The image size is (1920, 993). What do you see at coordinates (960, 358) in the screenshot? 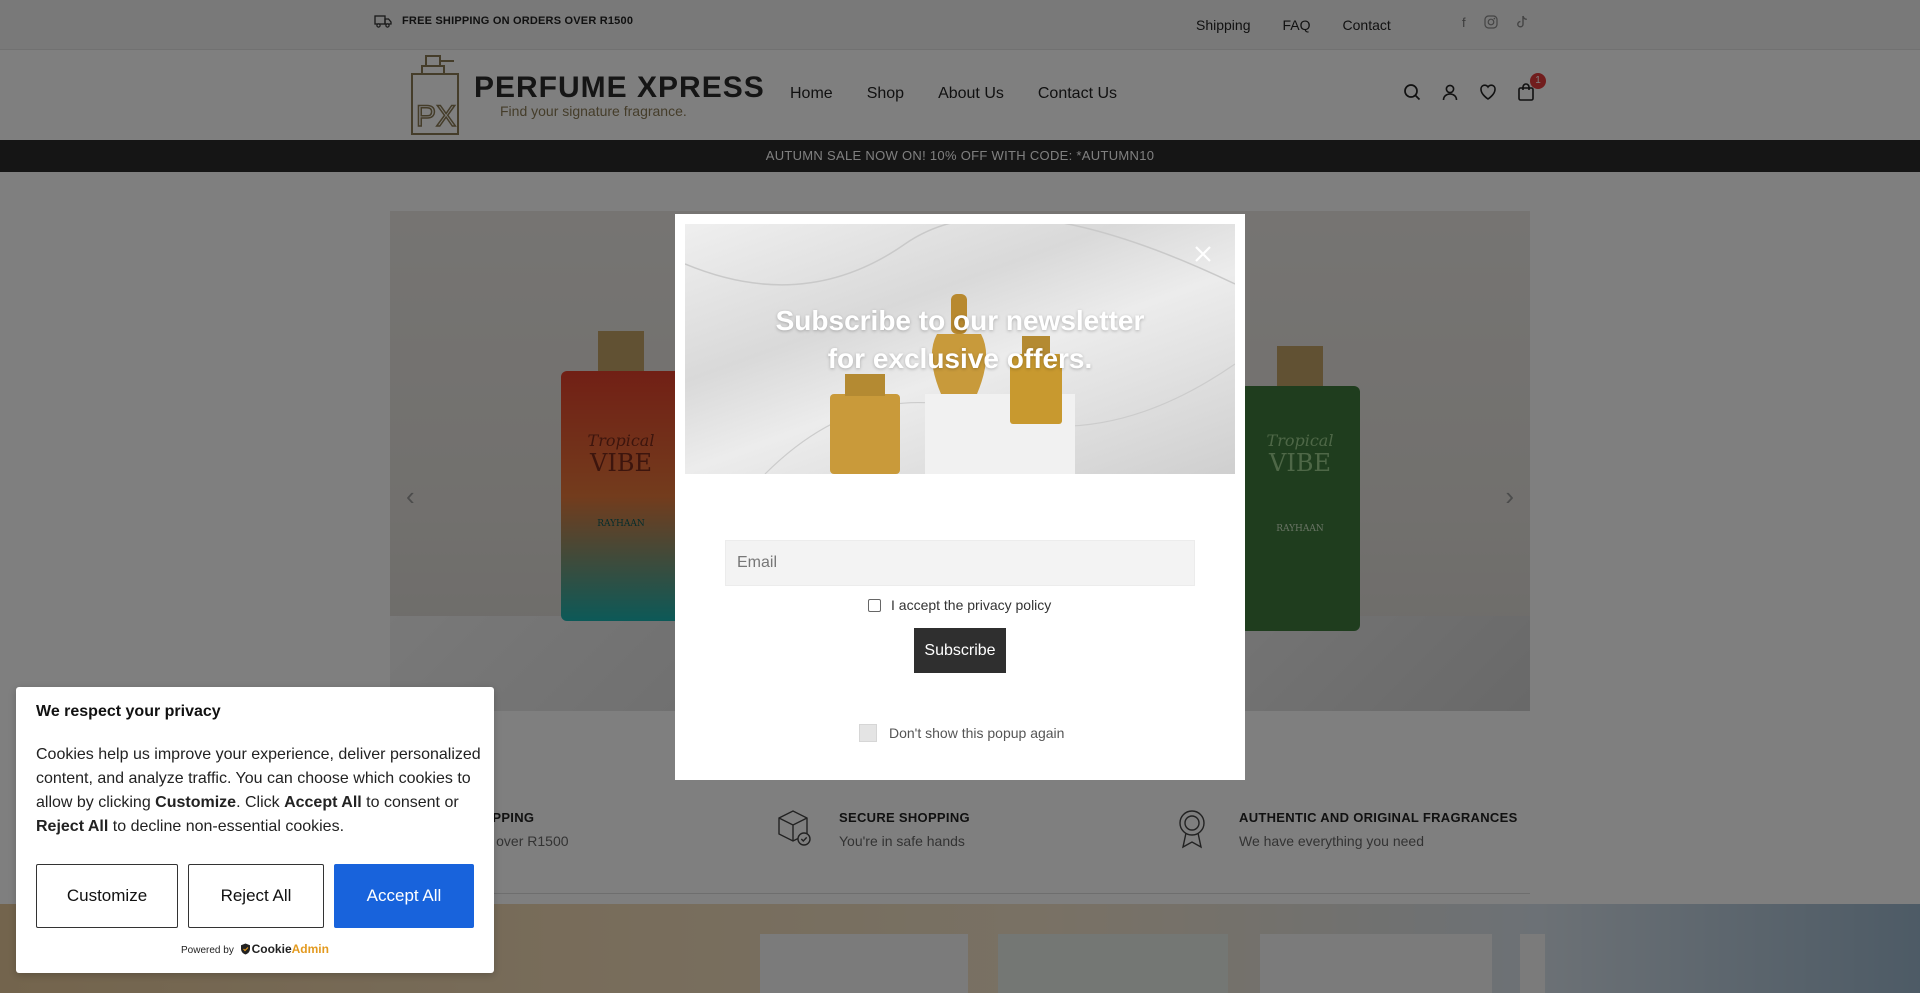
I see `newsletter-heading-line2: for exclusive offers.` at bounding box center [960, 358].